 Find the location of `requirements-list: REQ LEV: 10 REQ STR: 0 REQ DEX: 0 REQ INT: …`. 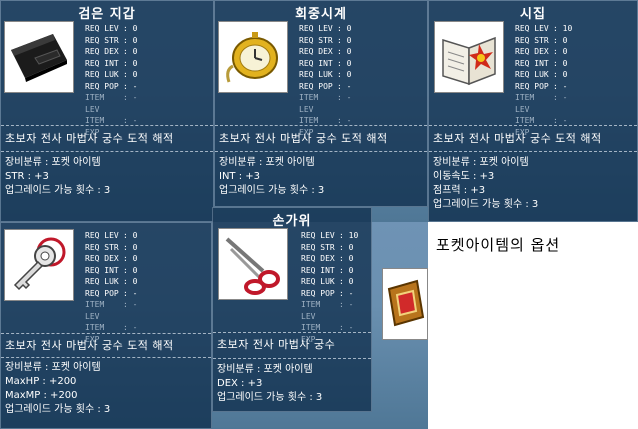

requirements-list: REQ LEV: 10 REQ STR: 0 REQ DEX: 0 REQ INT: … is located at coordinates (543, 80).